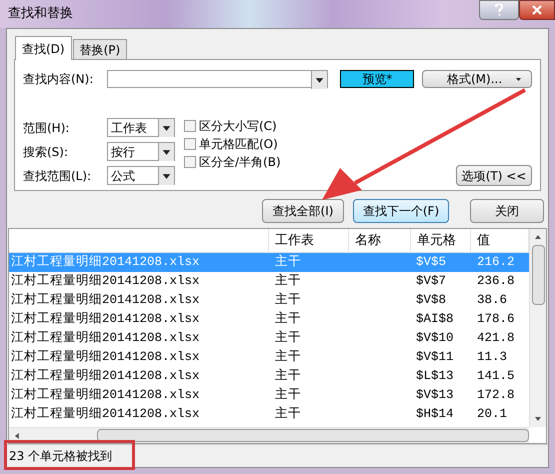  What do you see at coordinates (441, 240) in the screenshot?
I see `column-header: 单元格` at bounding box center [441, 240].